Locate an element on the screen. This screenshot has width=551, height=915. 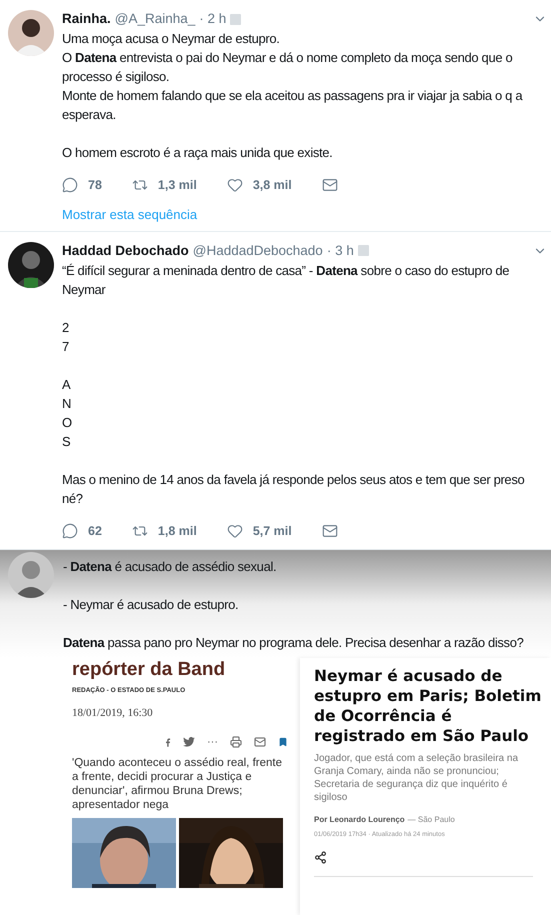
tweet-text: “É difícil segurar a meninada dentro de casa” - Datena sobre o caso do estupro de Neymar is located at coordinates (286, 280).